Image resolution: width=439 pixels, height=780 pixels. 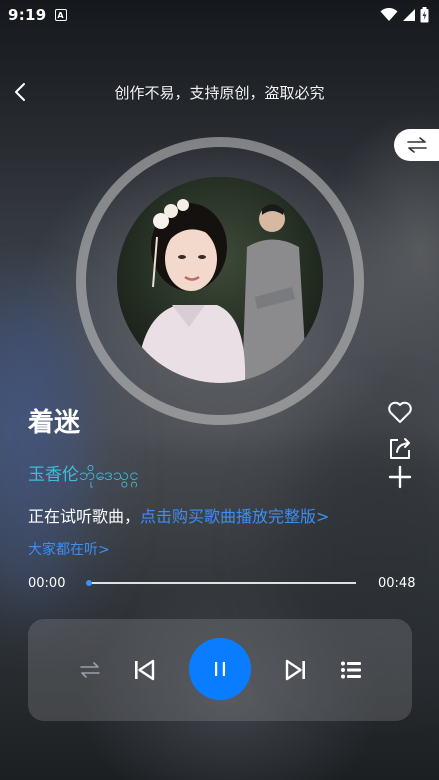 I want to click on current-time: 00:00, so click(x=47, y=583).